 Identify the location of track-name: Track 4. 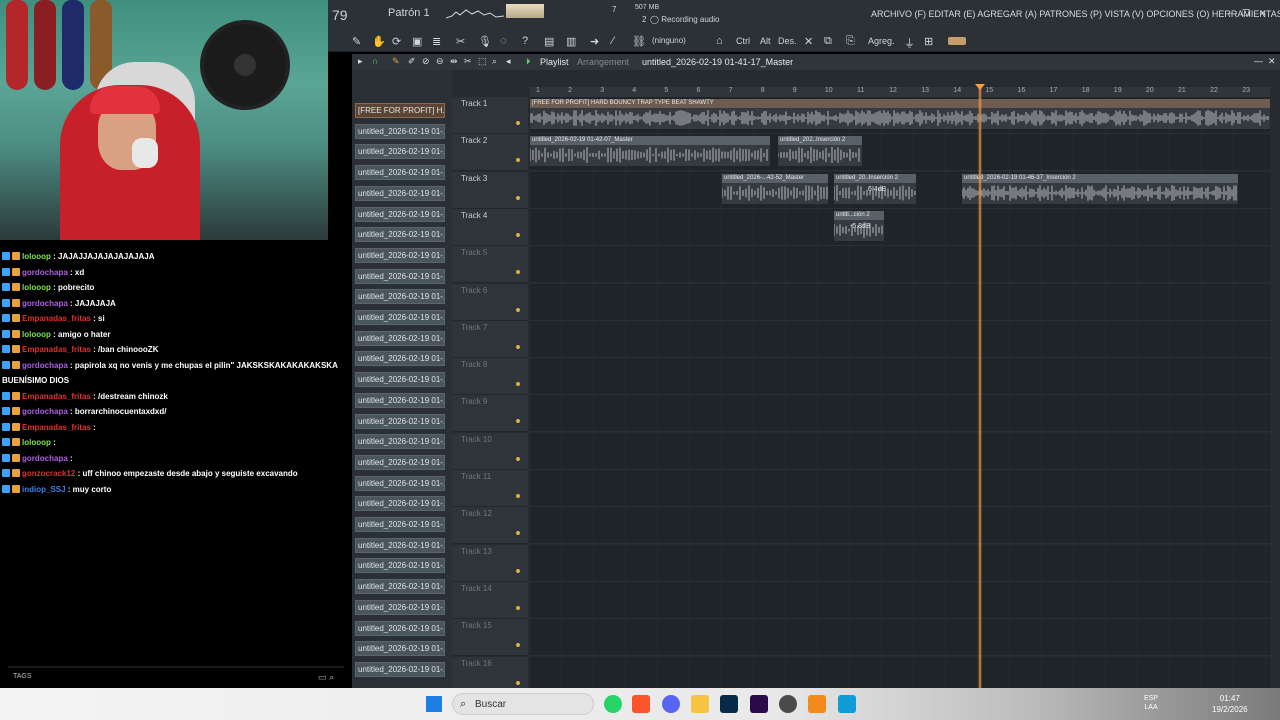
(474, 215).